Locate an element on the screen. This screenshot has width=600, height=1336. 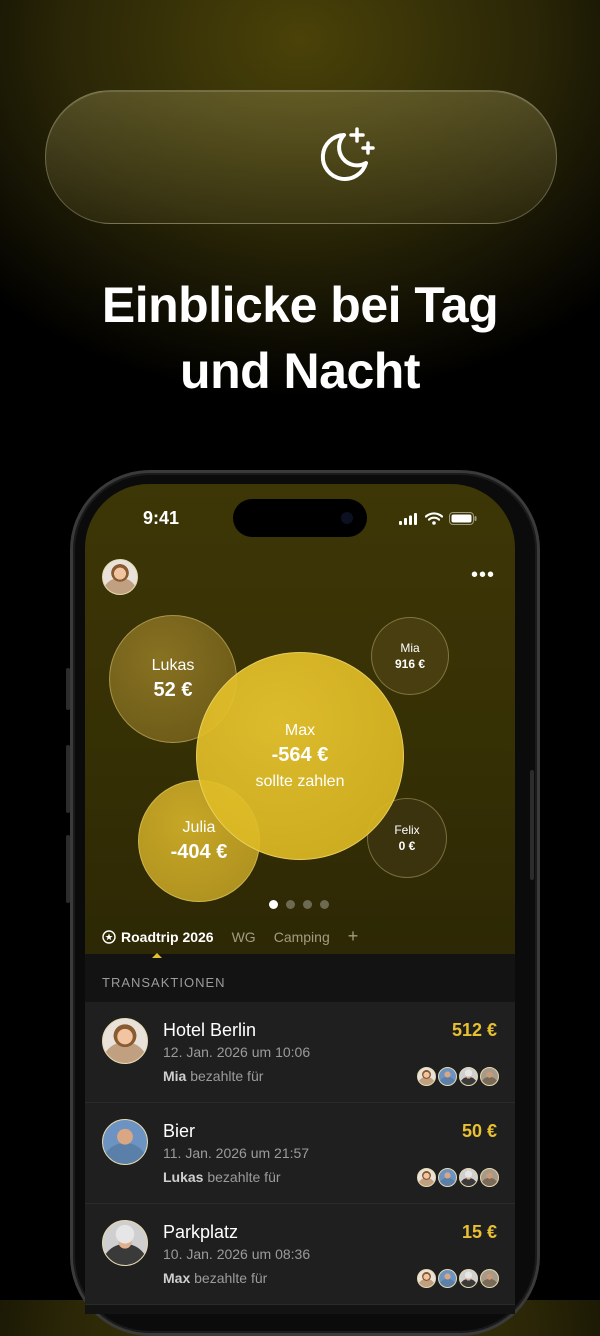
tab-roadtrip-2026: Roadtrip 2026 is located at coordinates (158, 943).